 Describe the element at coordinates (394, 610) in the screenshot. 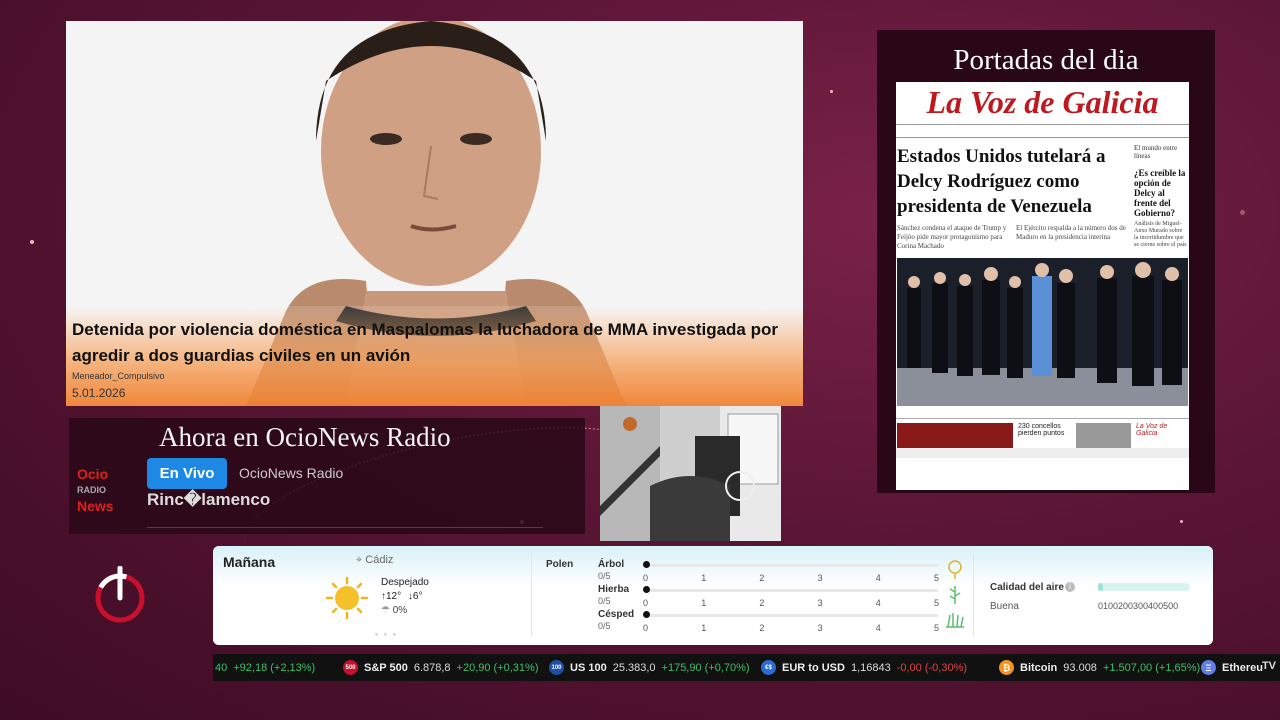

I see `weather-rain: ☂ 0%` at that location.